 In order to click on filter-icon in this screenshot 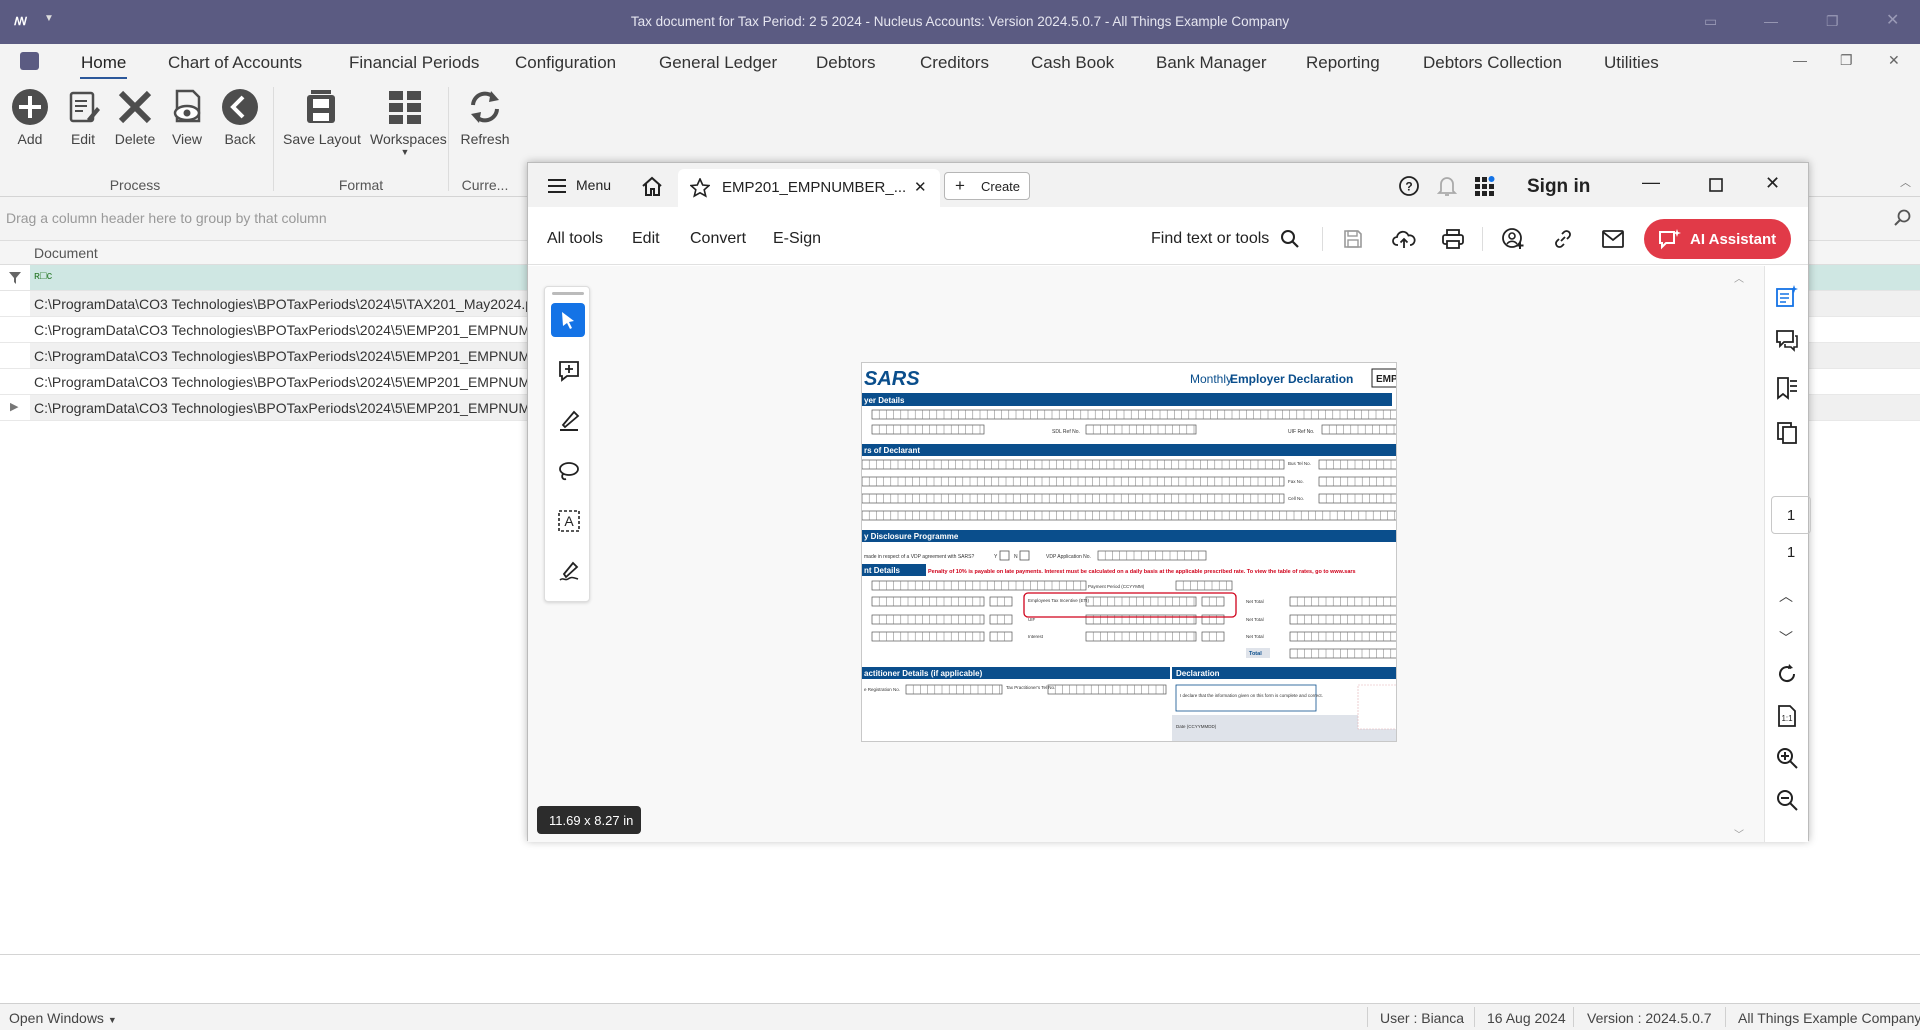, I will do `click(15, 278)`.